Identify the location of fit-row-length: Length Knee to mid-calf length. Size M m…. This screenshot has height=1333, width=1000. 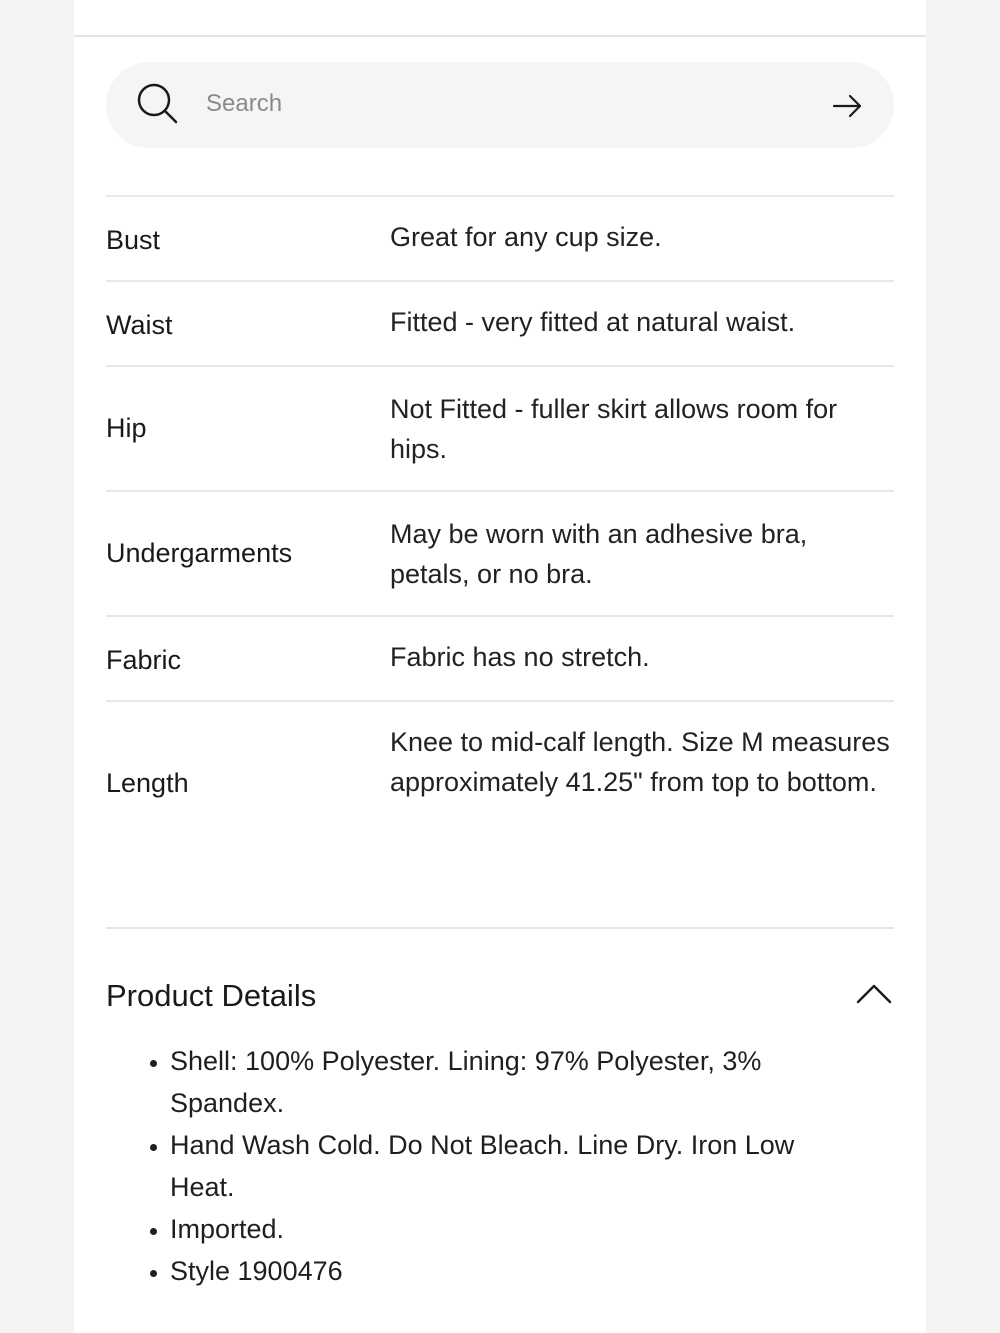
(500, 775).